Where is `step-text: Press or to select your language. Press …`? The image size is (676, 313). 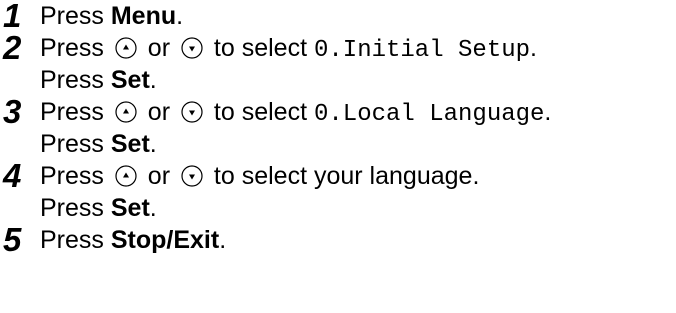
step-text: Press or to select your language. Press … is located at coordinates (259, 192).